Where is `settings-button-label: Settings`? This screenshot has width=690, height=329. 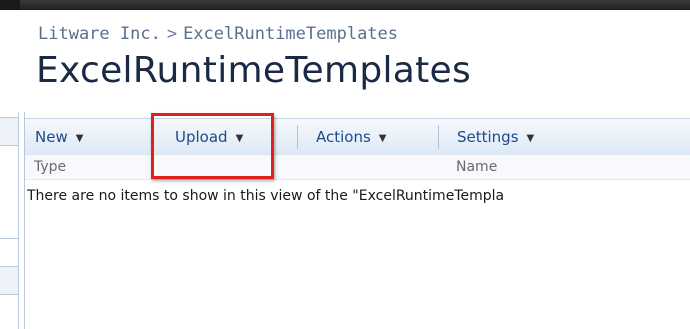 settings-button-label: Settings is located at coordinates (488, 137).